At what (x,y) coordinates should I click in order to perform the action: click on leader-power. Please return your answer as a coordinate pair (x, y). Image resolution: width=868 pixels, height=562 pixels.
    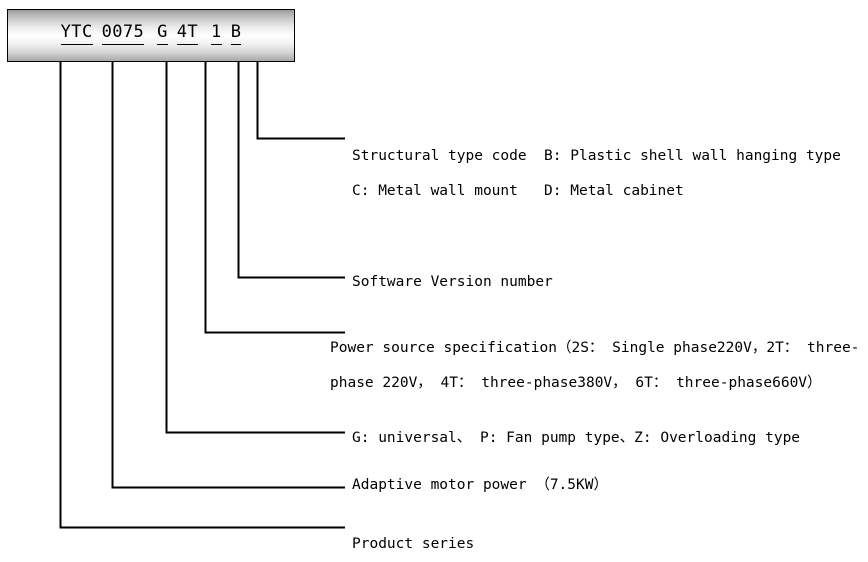
    Looking at the image, I should click on (274, 198).